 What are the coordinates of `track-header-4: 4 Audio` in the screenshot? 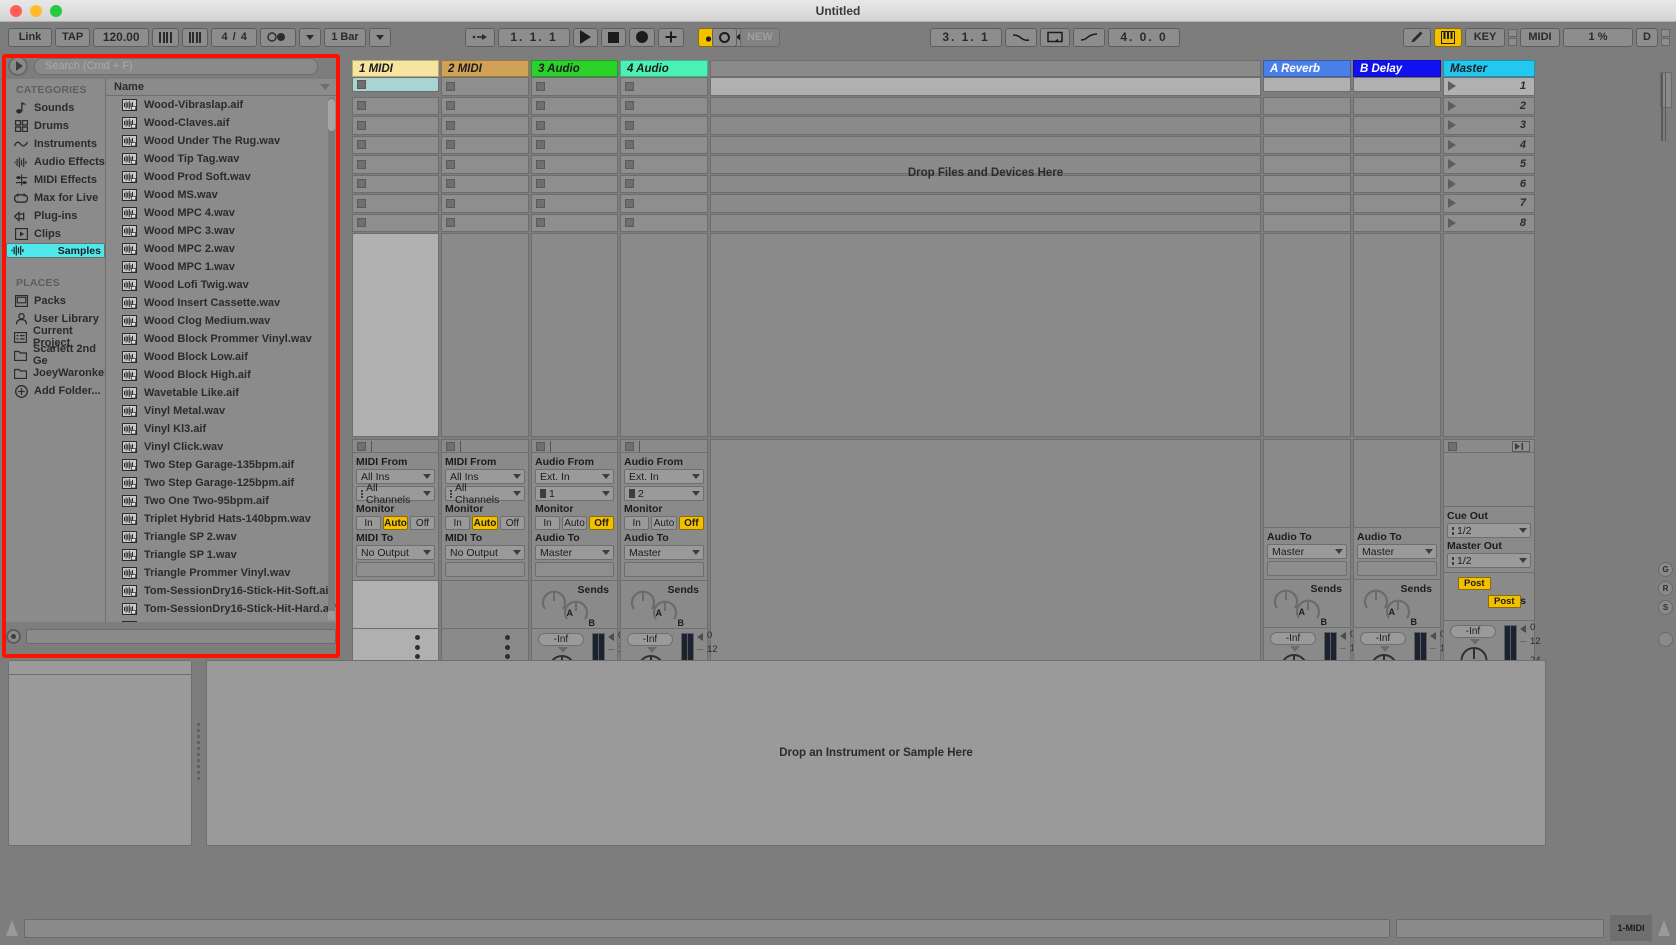 It's located at (664, 68).